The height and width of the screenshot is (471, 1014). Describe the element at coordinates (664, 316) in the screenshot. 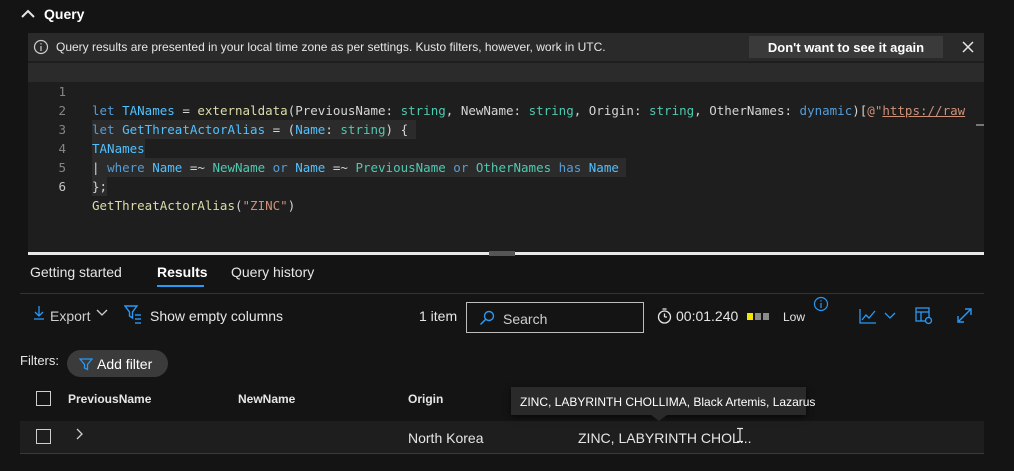

I see `stopwatch-icon` at that location.